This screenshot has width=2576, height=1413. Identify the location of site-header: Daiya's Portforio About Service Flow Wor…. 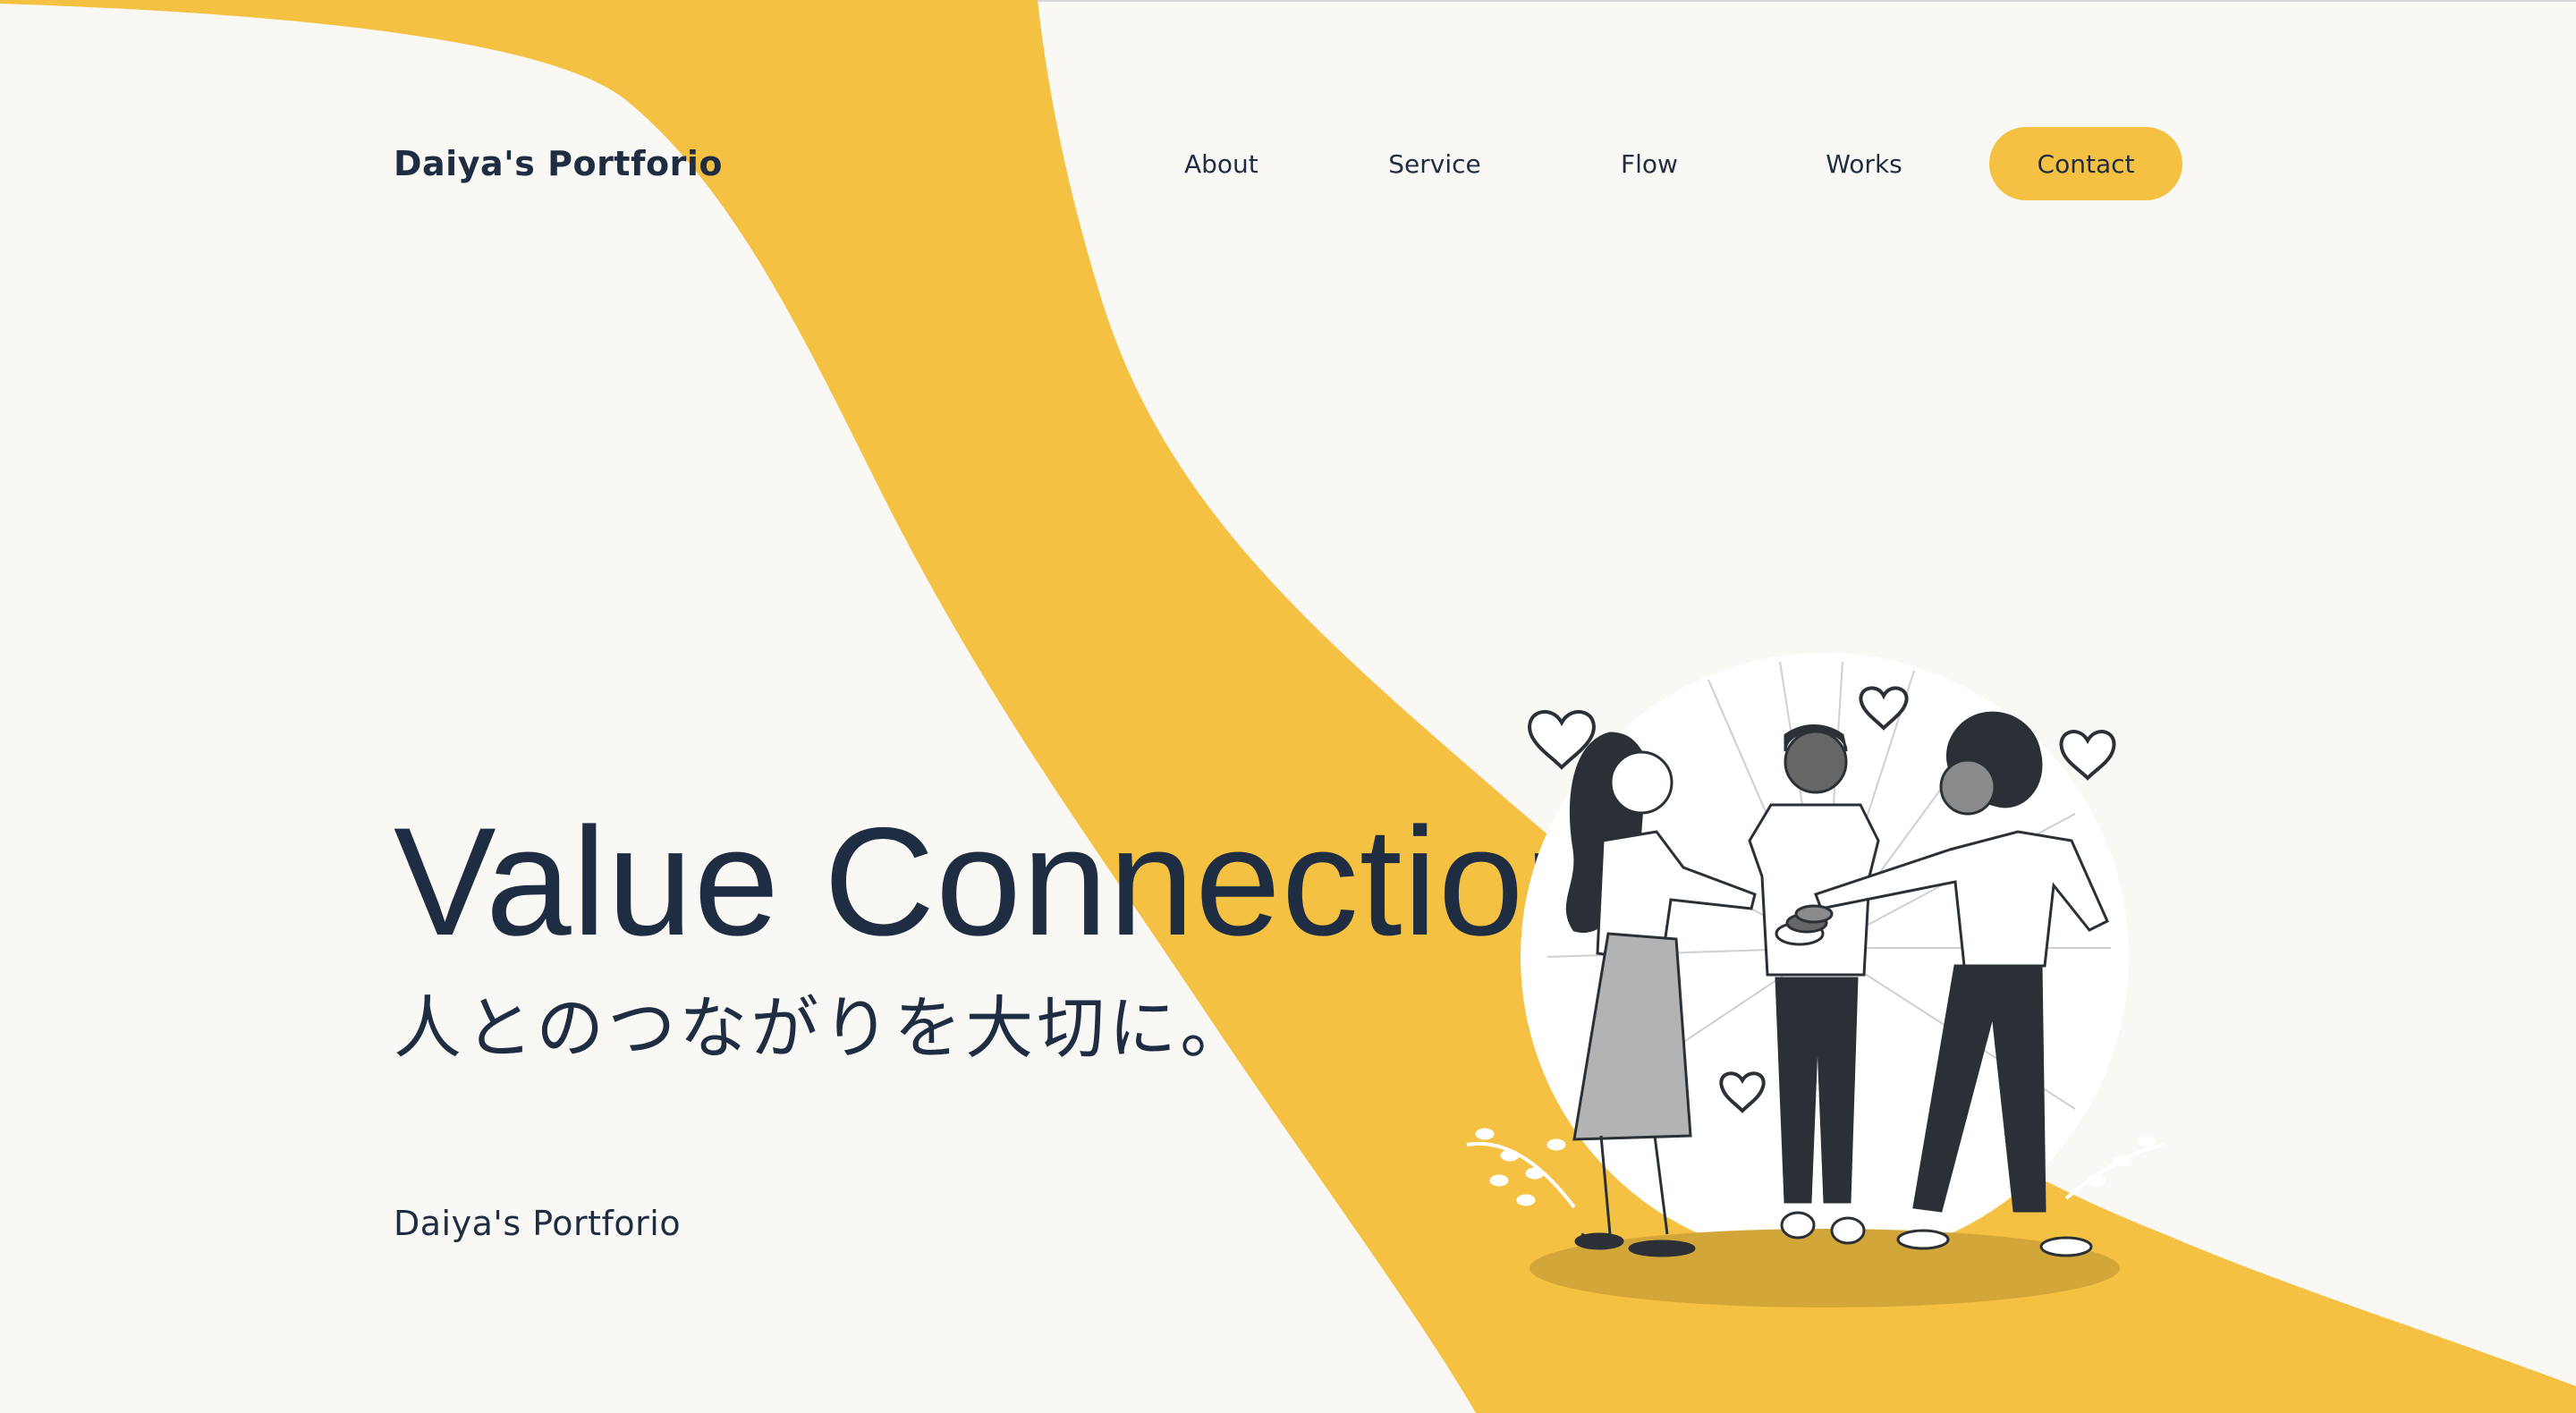
(1288, 163).